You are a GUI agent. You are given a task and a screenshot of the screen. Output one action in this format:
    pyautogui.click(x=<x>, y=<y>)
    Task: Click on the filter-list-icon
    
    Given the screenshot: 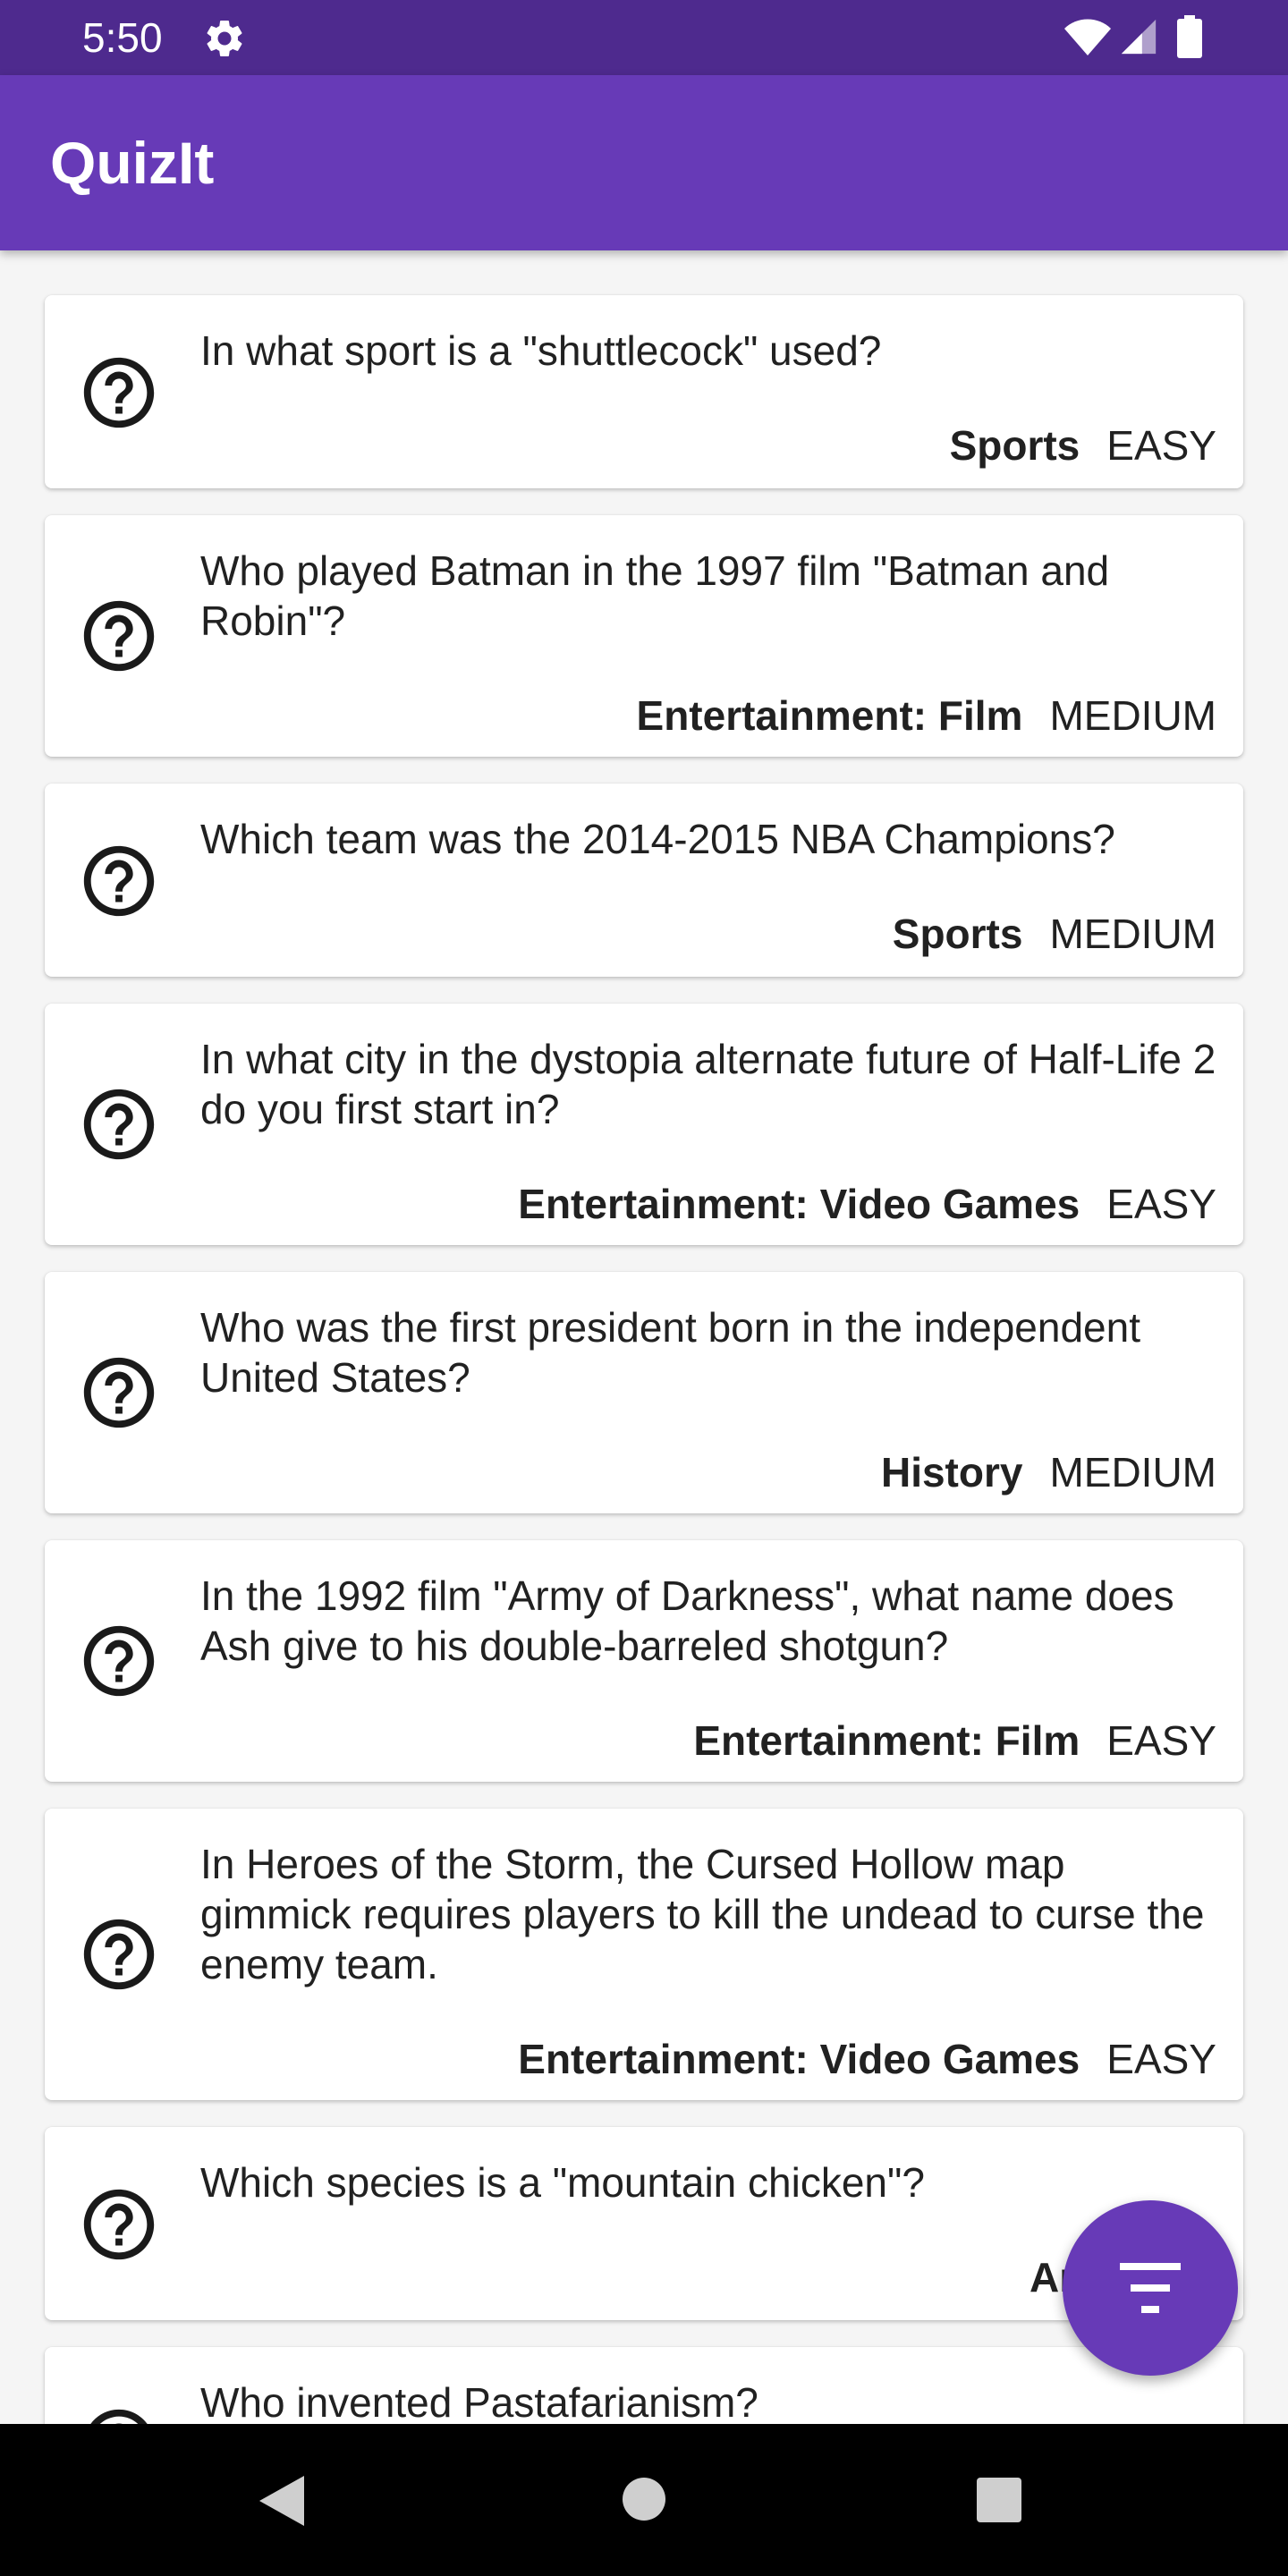 What is the action you would take?
    pyautogui.click(x=1150, y=2288)
    